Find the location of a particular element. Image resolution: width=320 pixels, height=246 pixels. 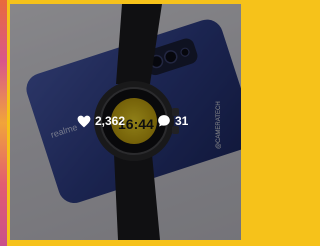

likes-stat: 2,362 is located at coordinates (101, 121).